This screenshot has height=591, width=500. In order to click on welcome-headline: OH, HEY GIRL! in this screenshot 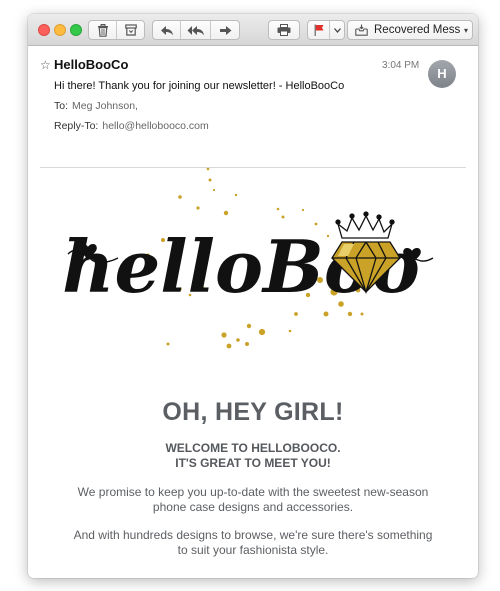, I will do `click(253, 412)`.